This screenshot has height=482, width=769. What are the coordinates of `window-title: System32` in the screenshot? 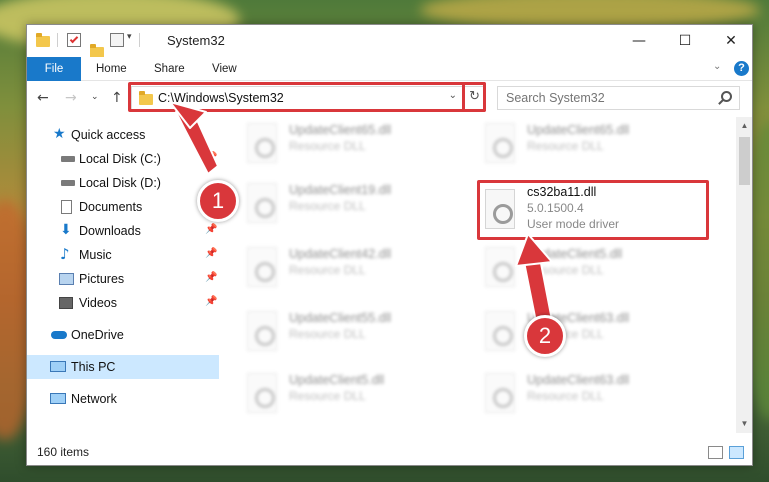 It's located at (196, 40).